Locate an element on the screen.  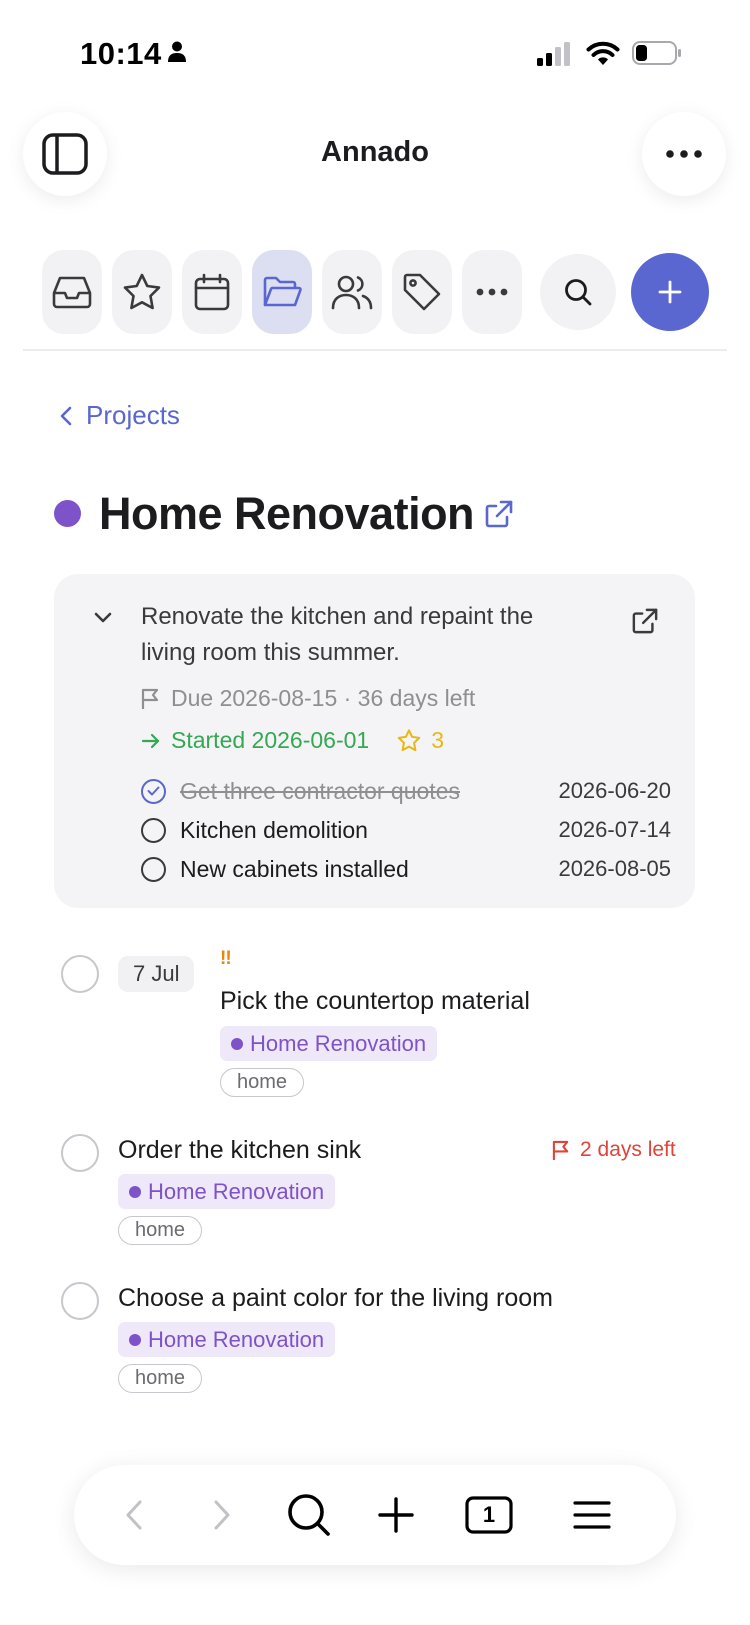
breadcrumb-label: Projects is located at coordinates (133, 415).